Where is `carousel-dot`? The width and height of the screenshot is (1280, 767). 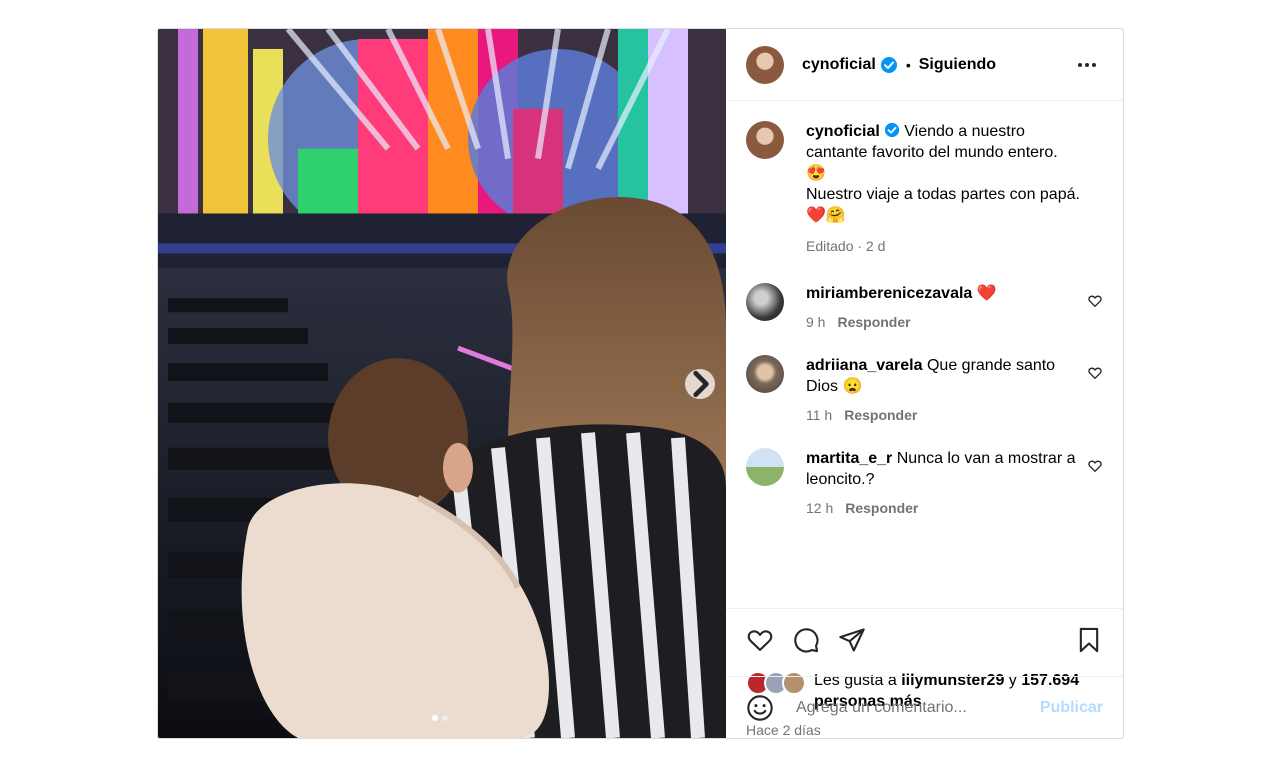
carousel-dot is located at coordinates (445, 718).